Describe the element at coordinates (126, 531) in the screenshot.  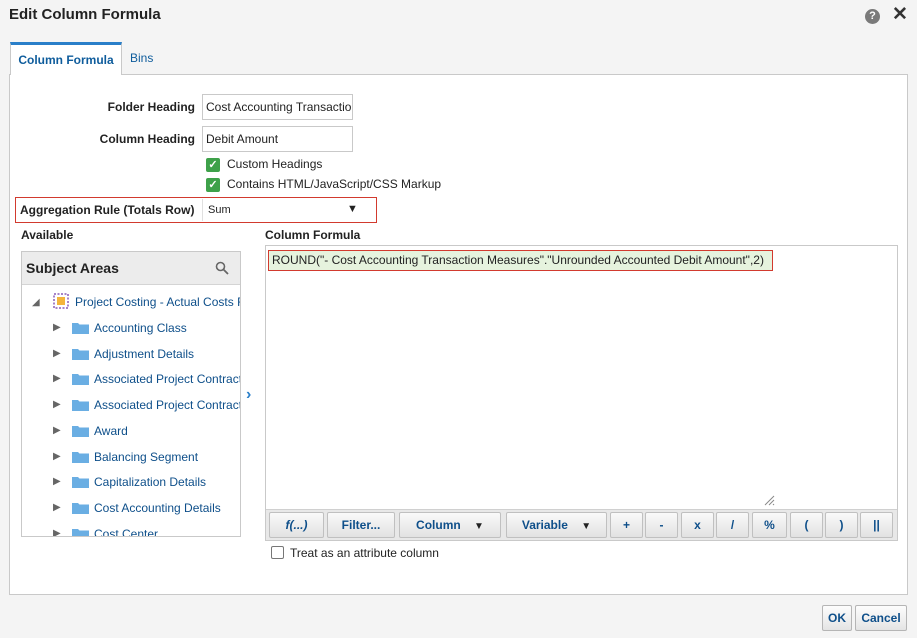
I see `tree-item: Cost Center` at that location.